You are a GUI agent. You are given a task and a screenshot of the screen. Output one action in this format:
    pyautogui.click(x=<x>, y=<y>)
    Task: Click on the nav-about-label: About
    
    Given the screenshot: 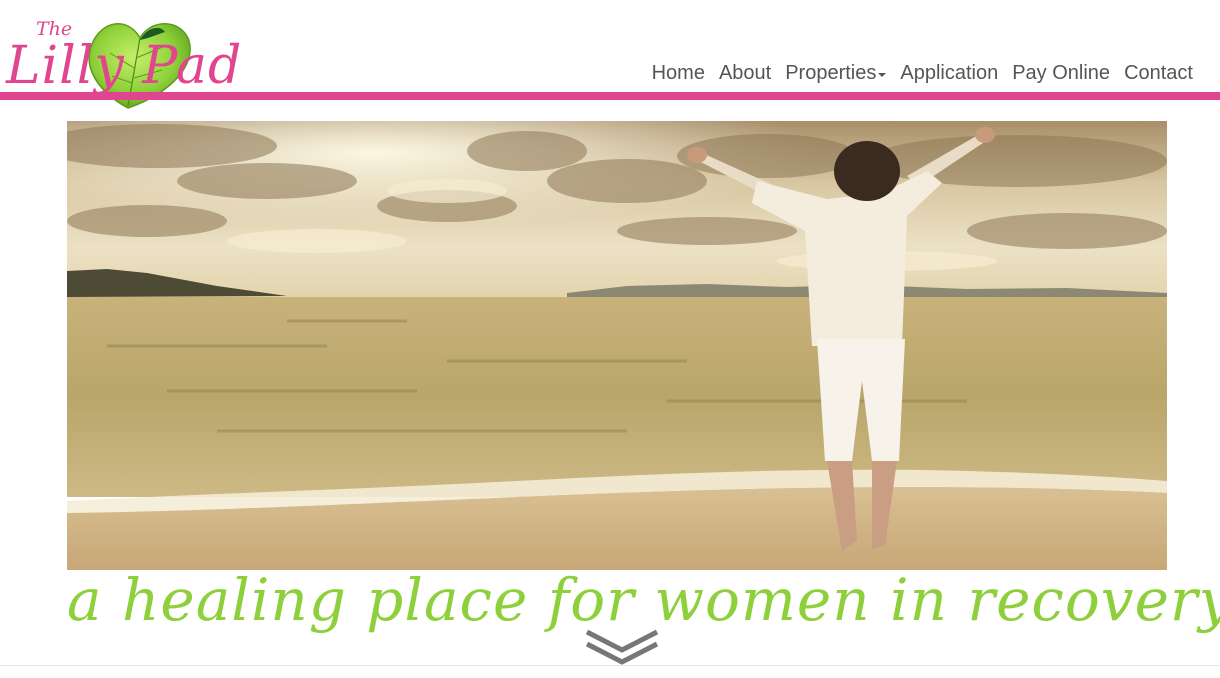 What is the action you would take?
    pyautogui.click(x=745, y=73)
    